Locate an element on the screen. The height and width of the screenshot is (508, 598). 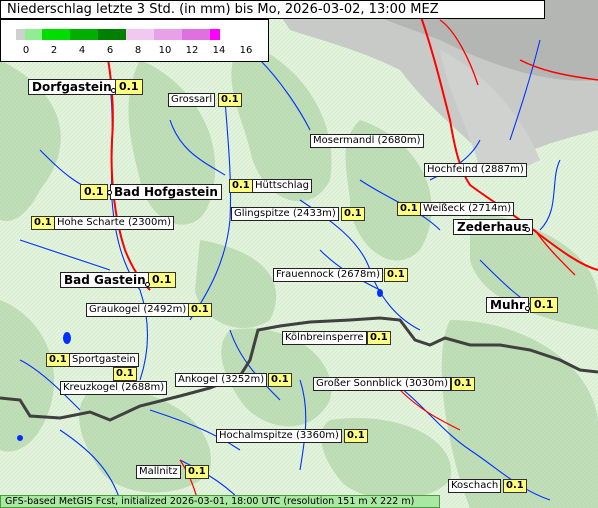
peak-label-graukogel: Graukogel (2492m) is located at coordinates (138, 310).